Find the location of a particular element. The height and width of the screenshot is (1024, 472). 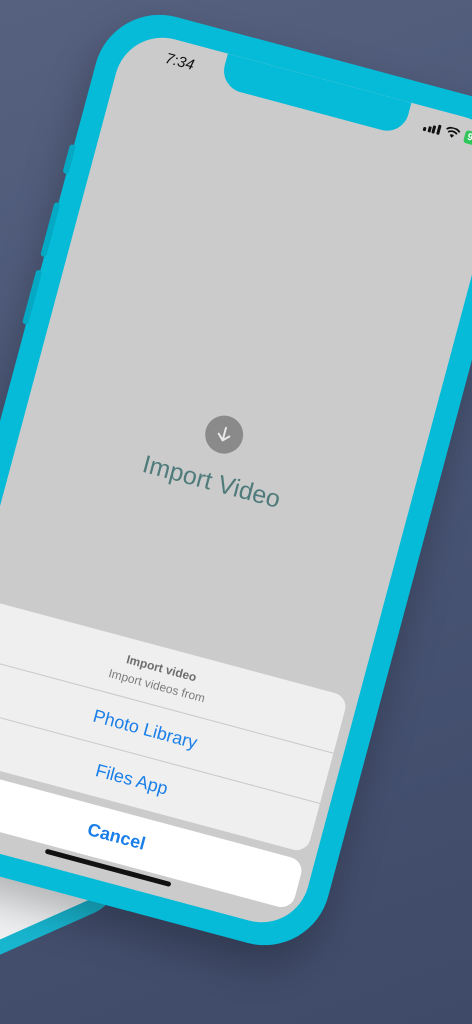

wifi-icon is located at coordinates (453, 132).